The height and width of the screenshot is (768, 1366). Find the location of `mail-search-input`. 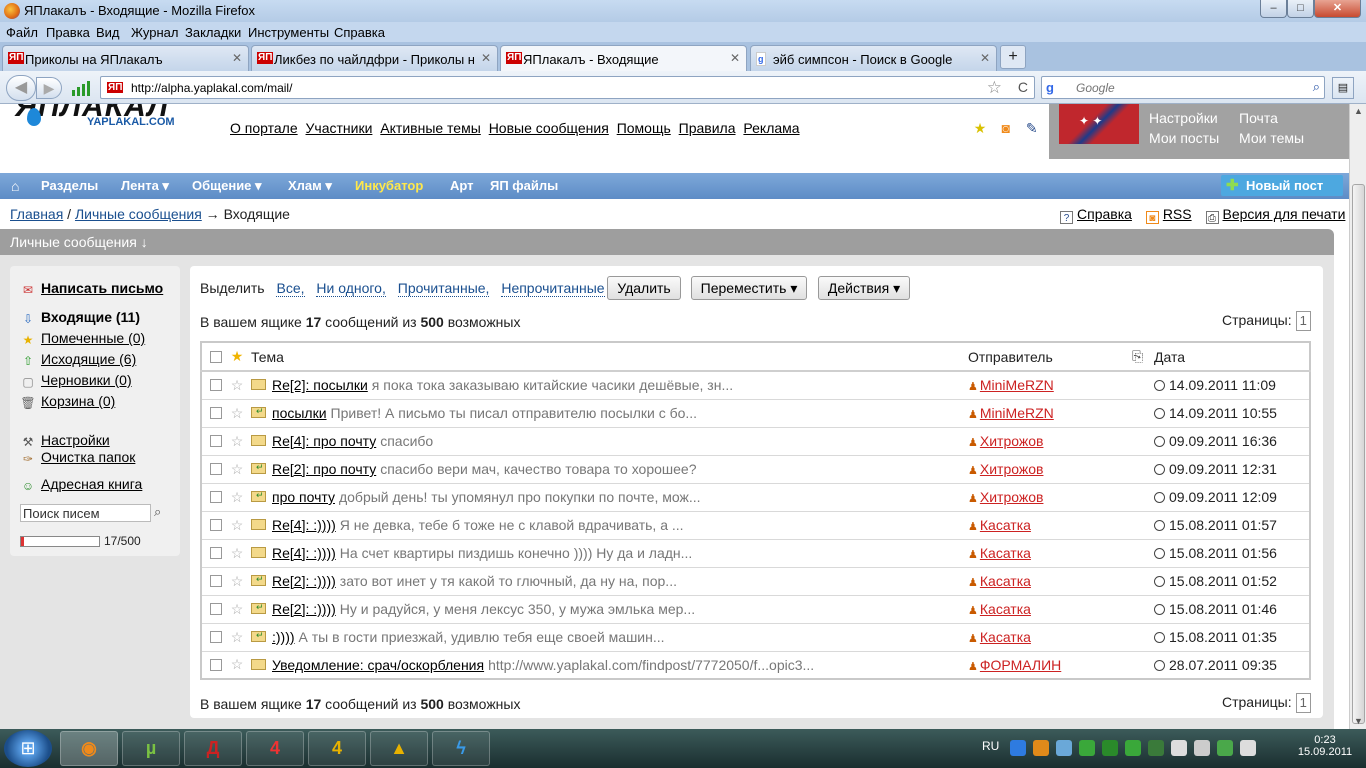

mail-search-input is located at coordinates (85, 513).